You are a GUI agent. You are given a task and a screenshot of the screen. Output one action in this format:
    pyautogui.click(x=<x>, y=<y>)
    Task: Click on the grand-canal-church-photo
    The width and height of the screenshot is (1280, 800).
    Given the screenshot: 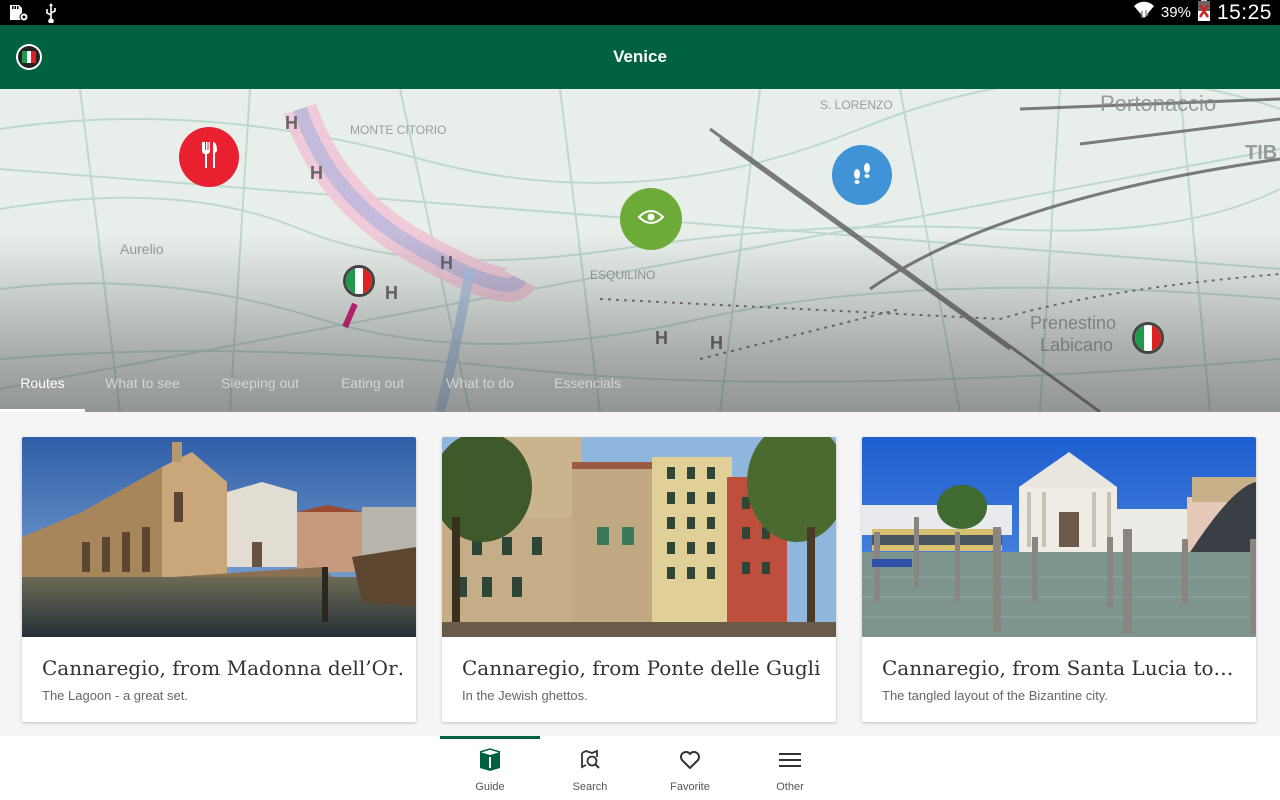 What is the action you would take?
    pyautogui.click(x=1059, y=537)
    